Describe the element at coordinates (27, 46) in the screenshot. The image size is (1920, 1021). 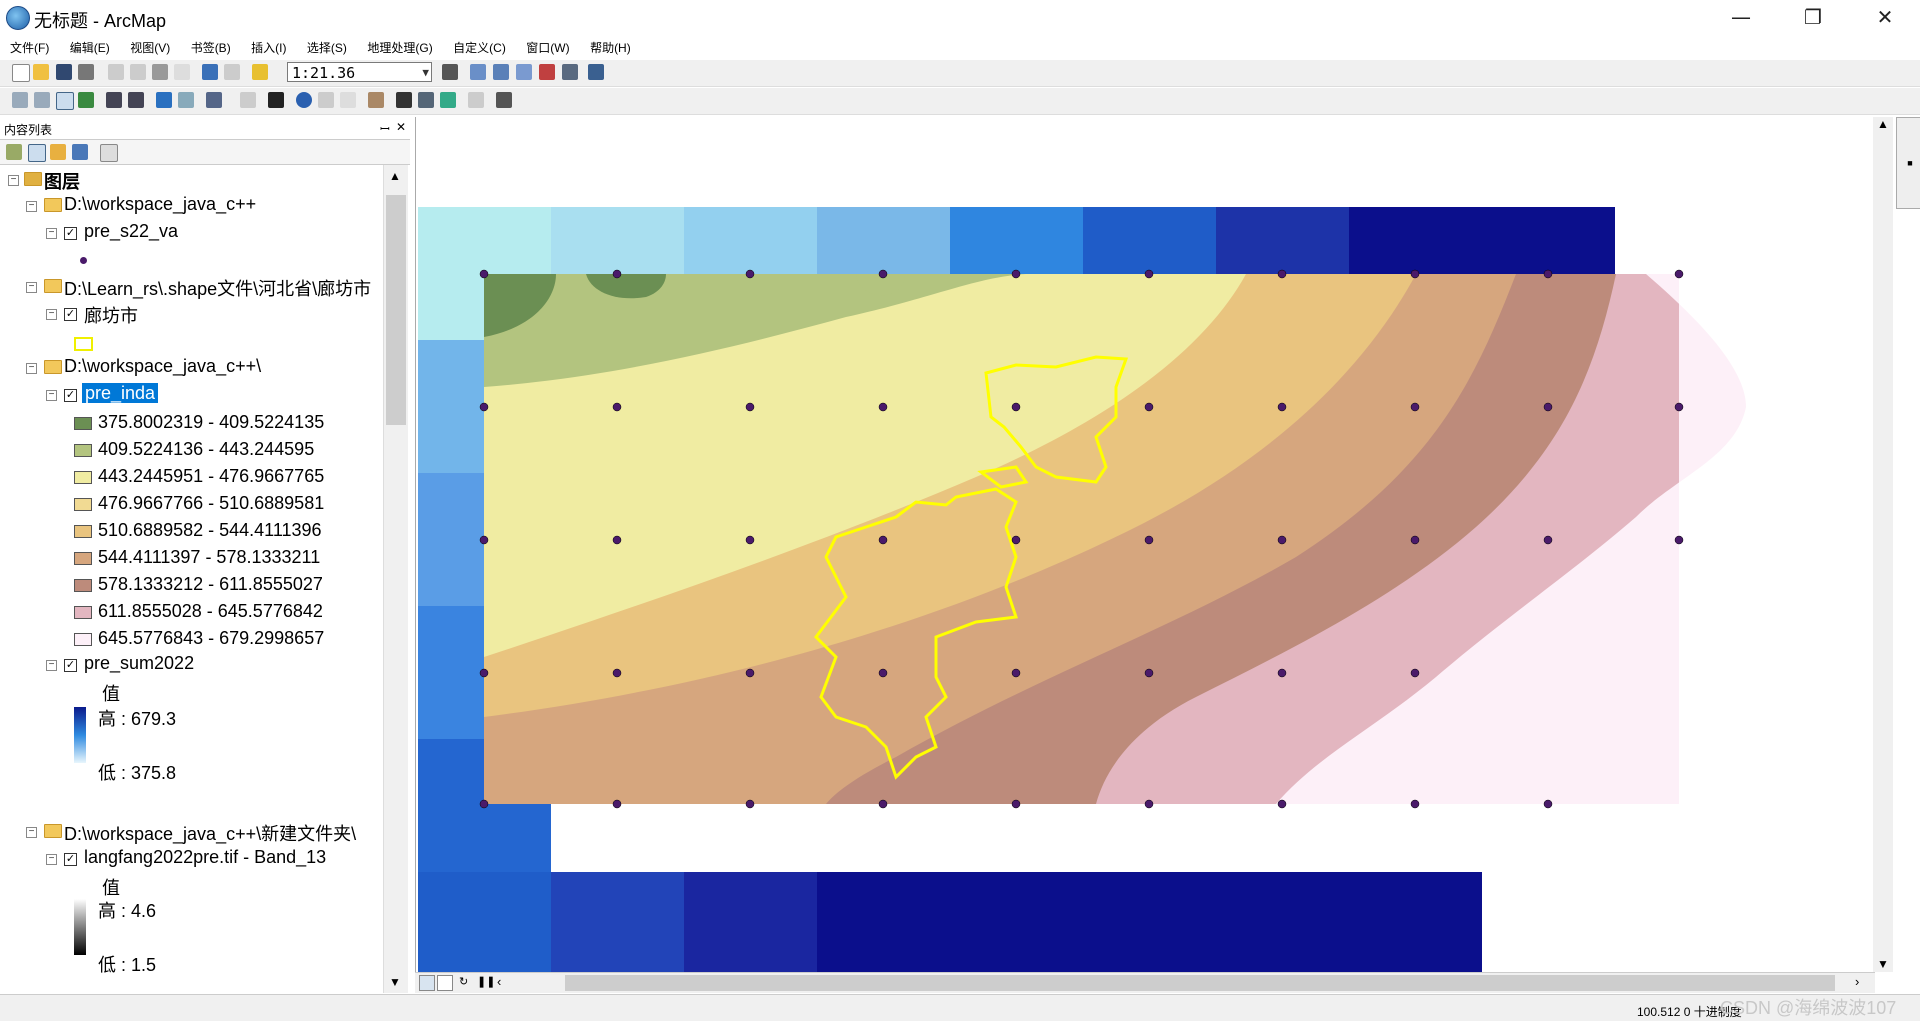
I see `menu-file: 文件(F)` at that location.